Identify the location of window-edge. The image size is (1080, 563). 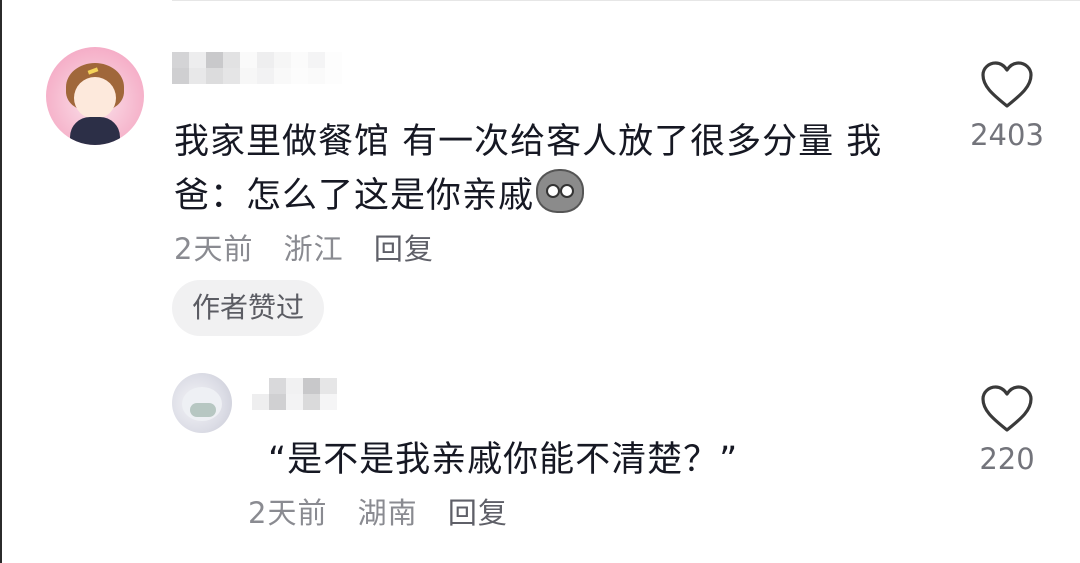
(1, 281).